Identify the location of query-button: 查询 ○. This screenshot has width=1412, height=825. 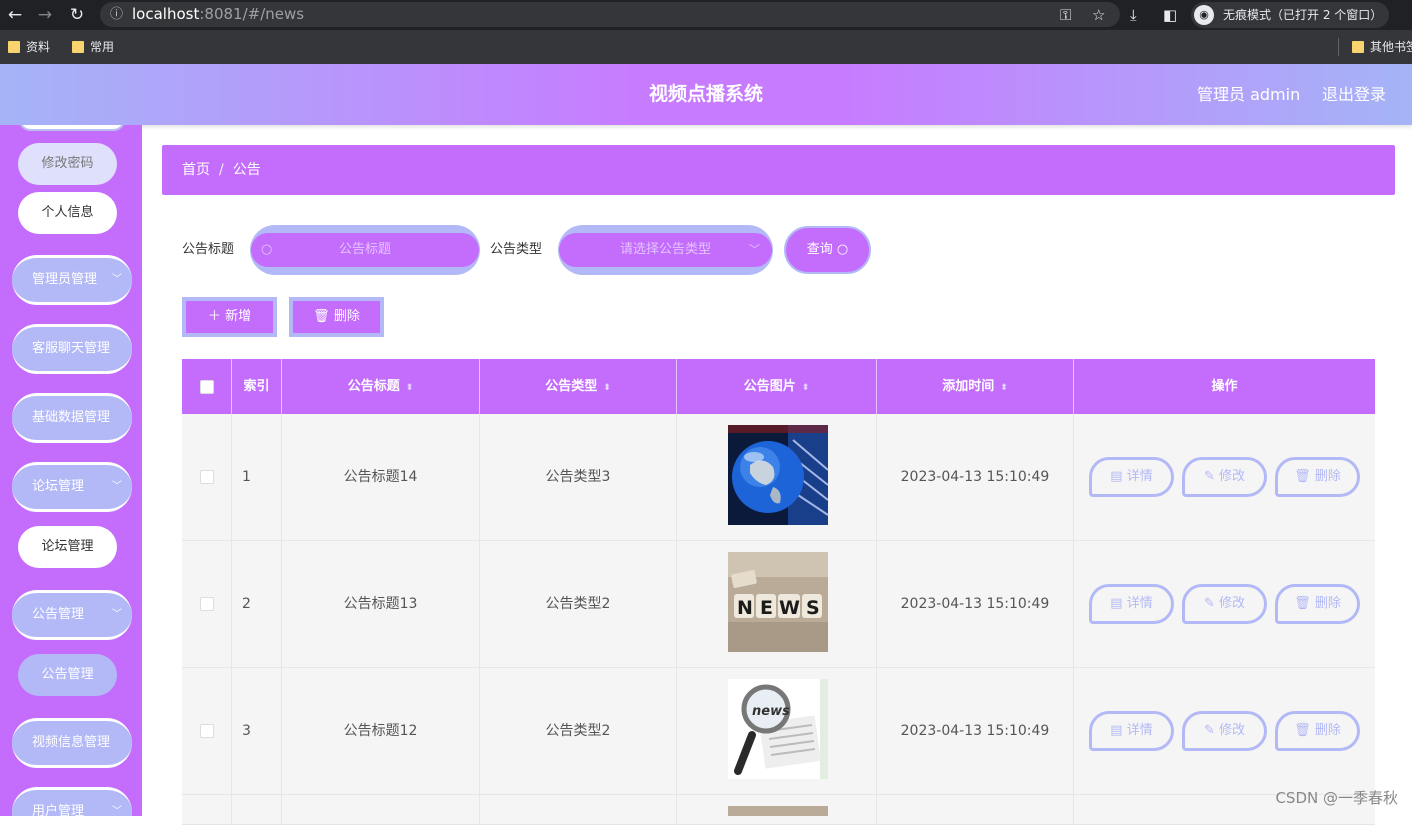
(827, 250).